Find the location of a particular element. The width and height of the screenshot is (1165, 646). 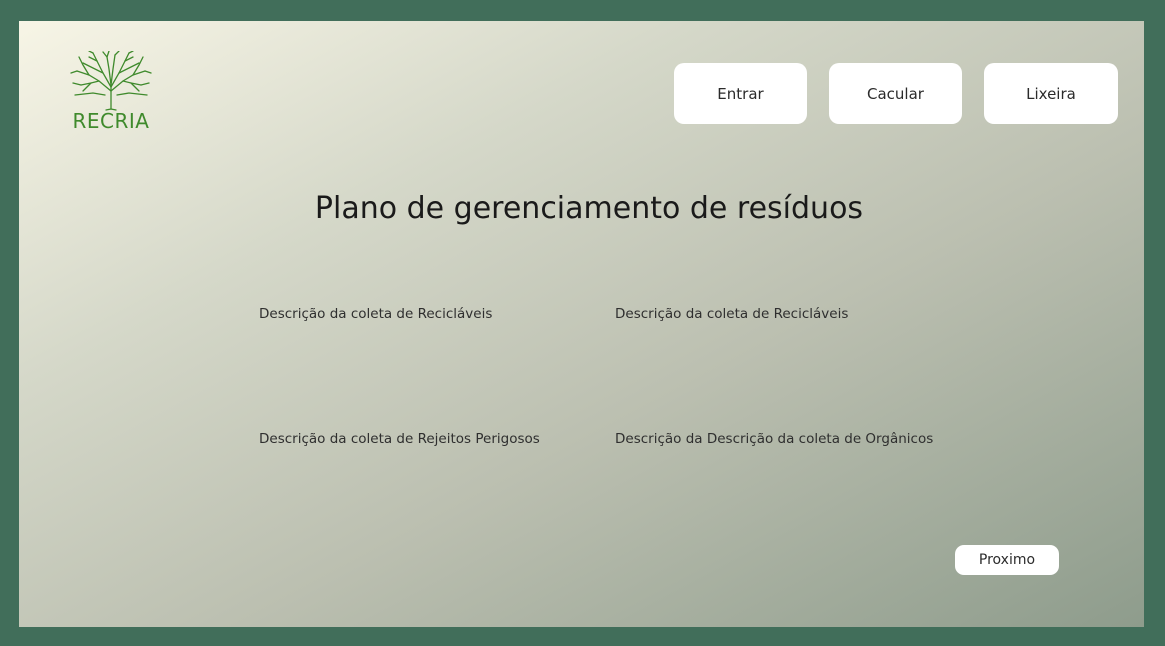

lixeira-button: Lixeira is located at coordinates (1051, 93).